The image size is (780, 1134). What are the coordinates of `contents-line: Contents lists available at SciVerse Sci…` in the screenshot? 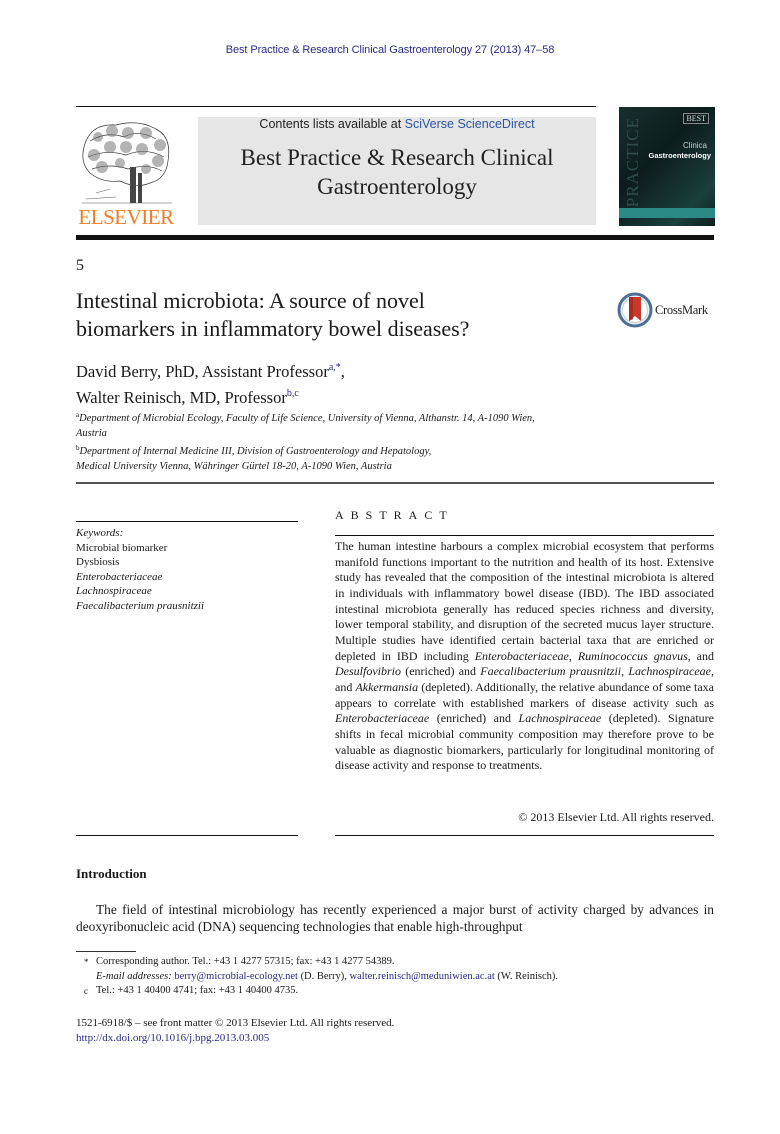 It's located at (397, 124).